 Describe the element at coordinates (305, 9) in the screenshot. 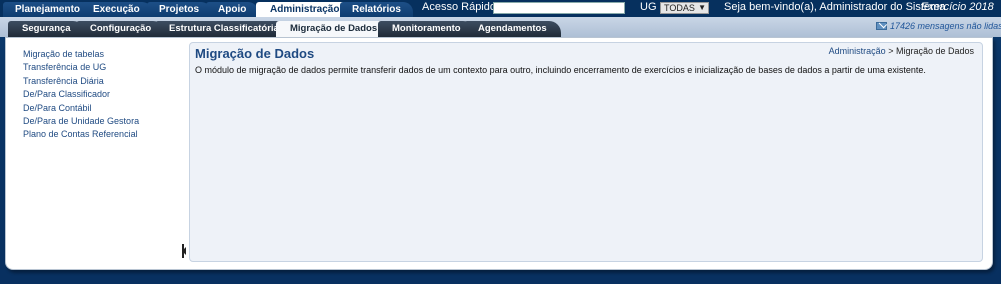

I see `menu-tab-administracao: Administração` at that location.